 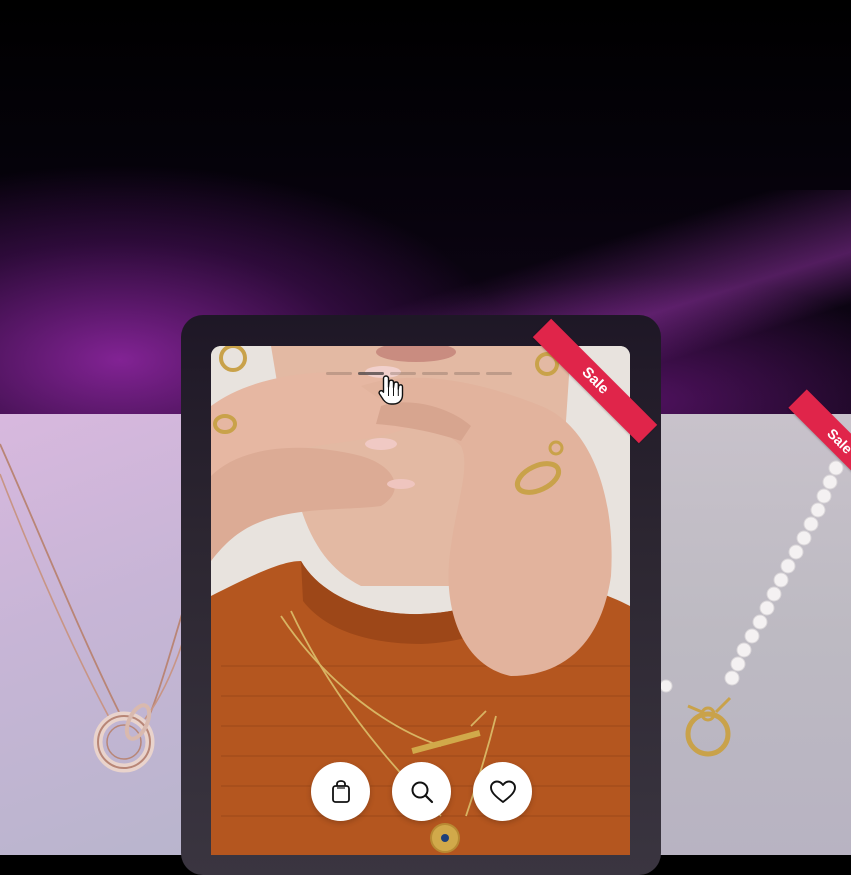 I want to click on add-to-cart-button, so click(x=340, y=791).